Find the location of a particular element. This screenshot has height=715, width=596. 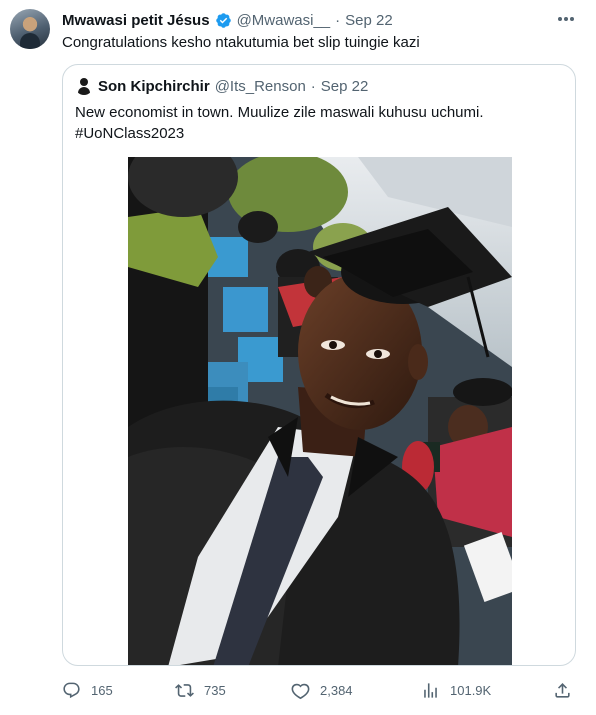

quoted-display-name: Son Kipchirchir is located at coordinates (154, 86).